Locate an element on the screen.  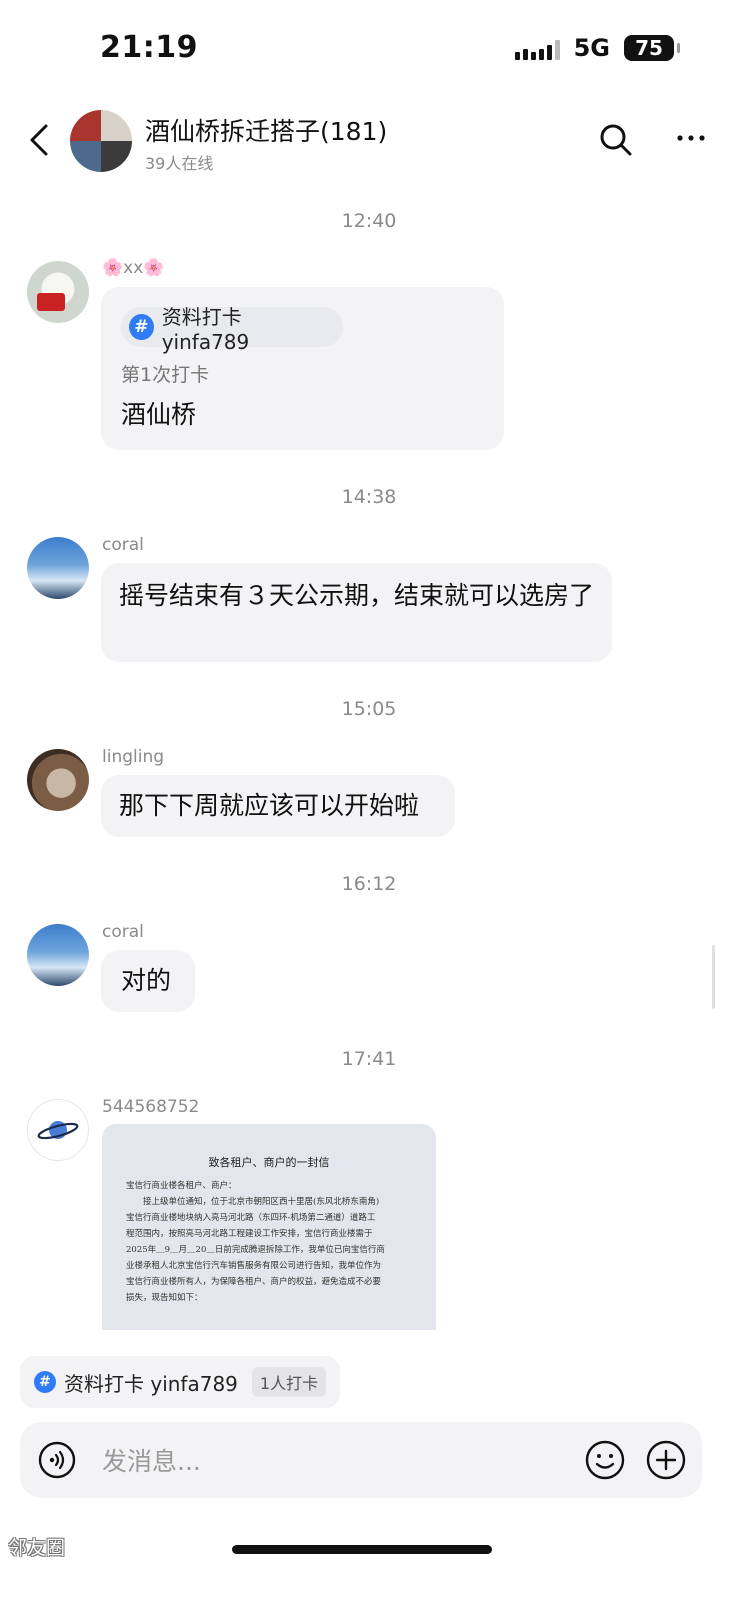
document-line: 损失，现告知如下： is located at coordinates (164, 1298).